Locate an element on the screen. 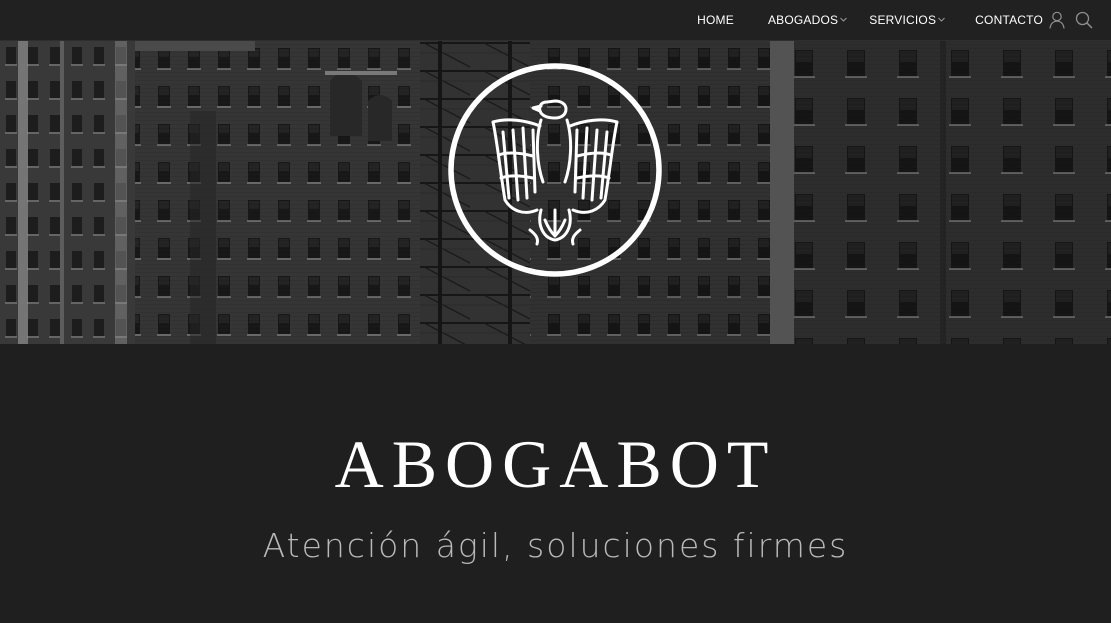 Image resolution: width=1111 pixels, height=623 pixels. site-title: ABOGABOT is located at coordinates (555, 464).